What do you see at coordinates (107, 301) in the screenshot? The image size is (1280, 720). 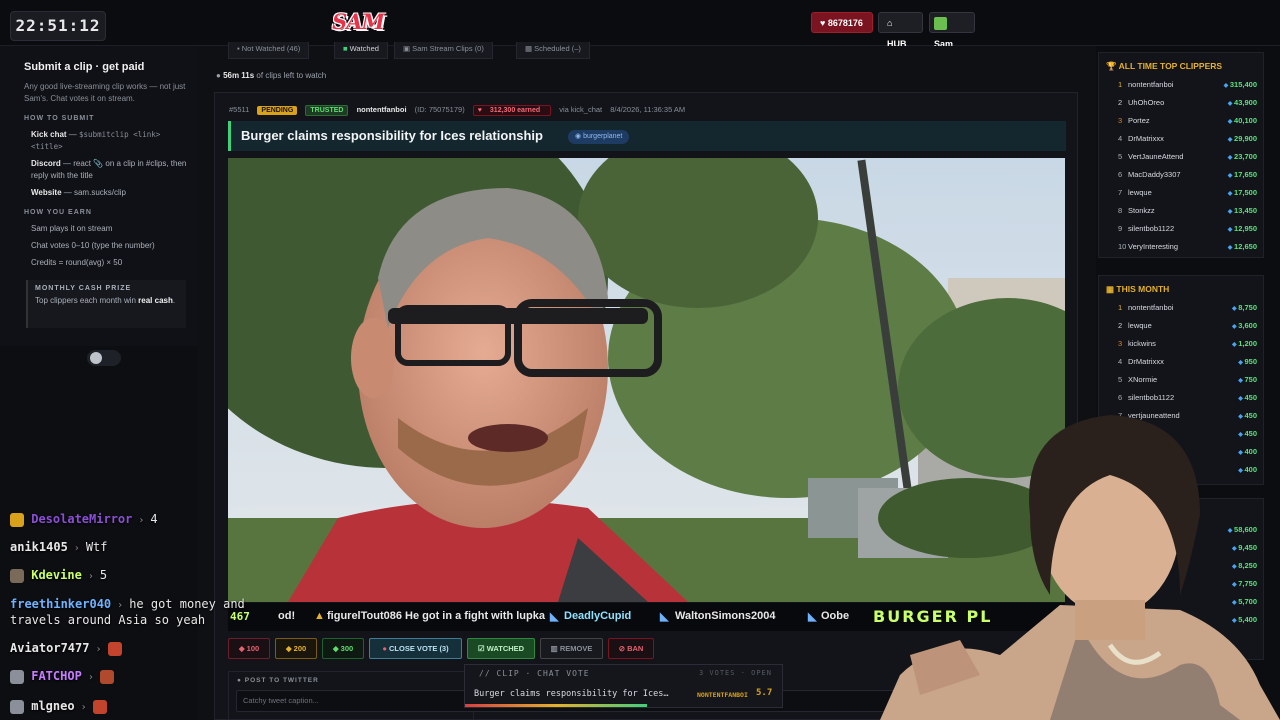 I see `prize-text: Top clippers each month win real cash.` at bounding box center [107, 301].